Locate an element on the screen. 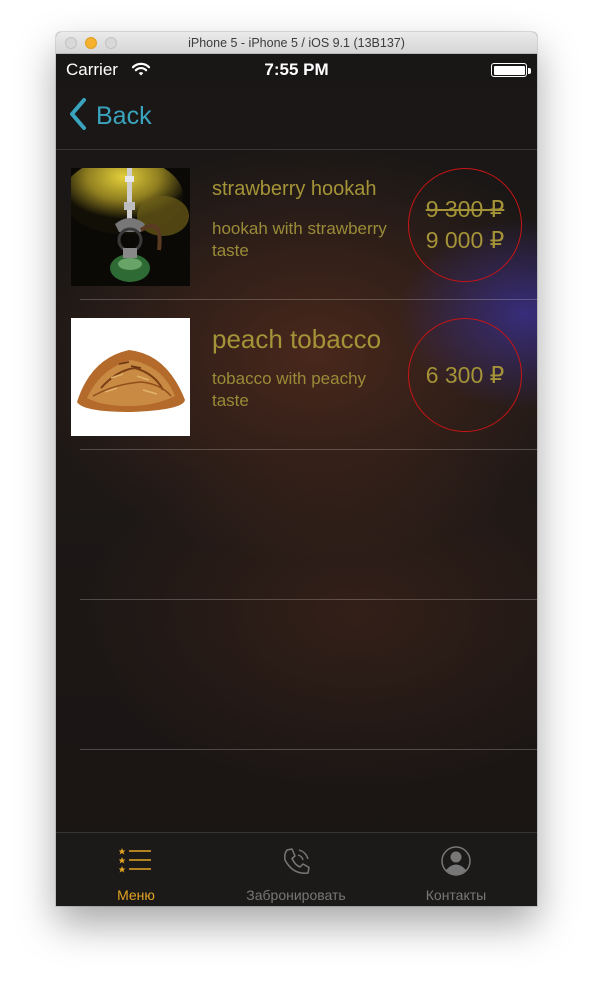 This screenshot has height=986, width=592. item-description: hookah with strawberry taste is located at coordinates (299, 239).